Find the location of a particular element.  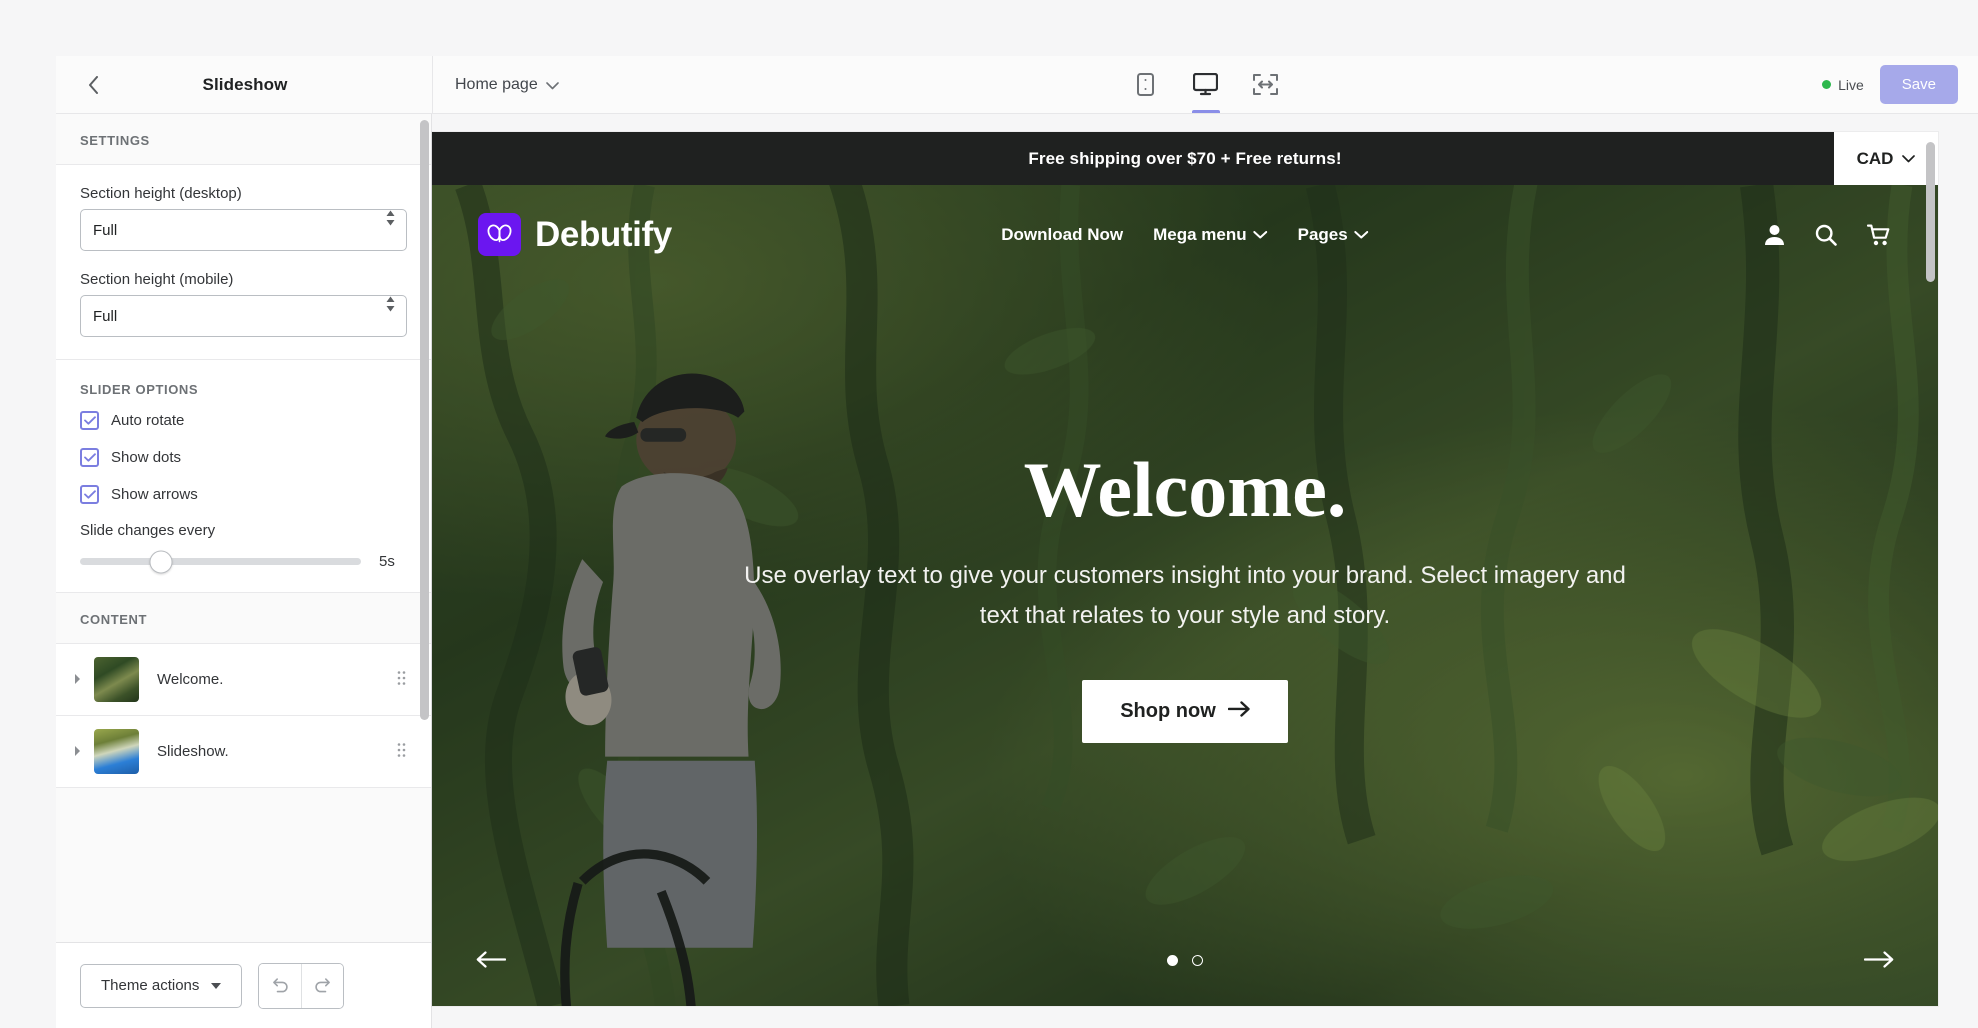

slide-timer-slider is located at coordinates (220, 561).